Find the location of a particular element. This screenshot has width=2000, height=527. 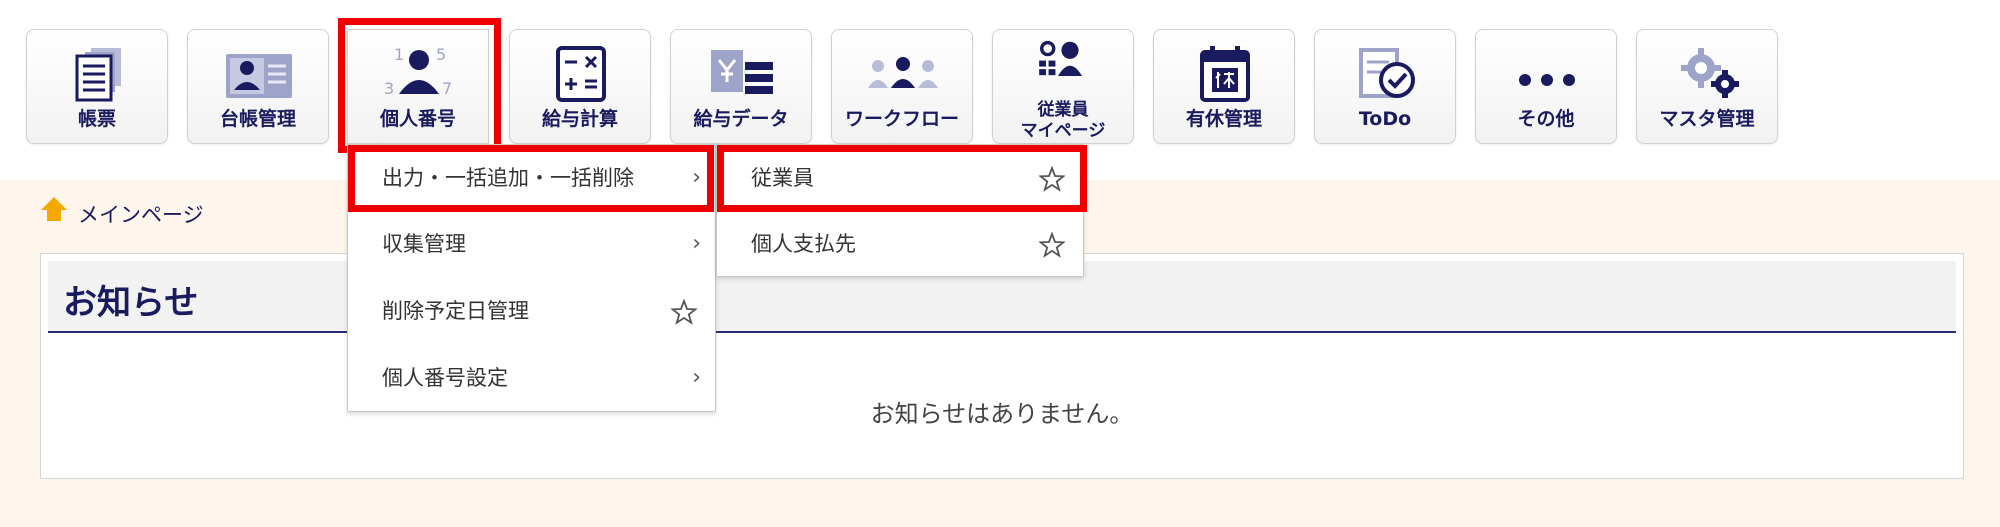

notice-empty-message: お知らせはありません。 is located at coordinates (1002, 414).